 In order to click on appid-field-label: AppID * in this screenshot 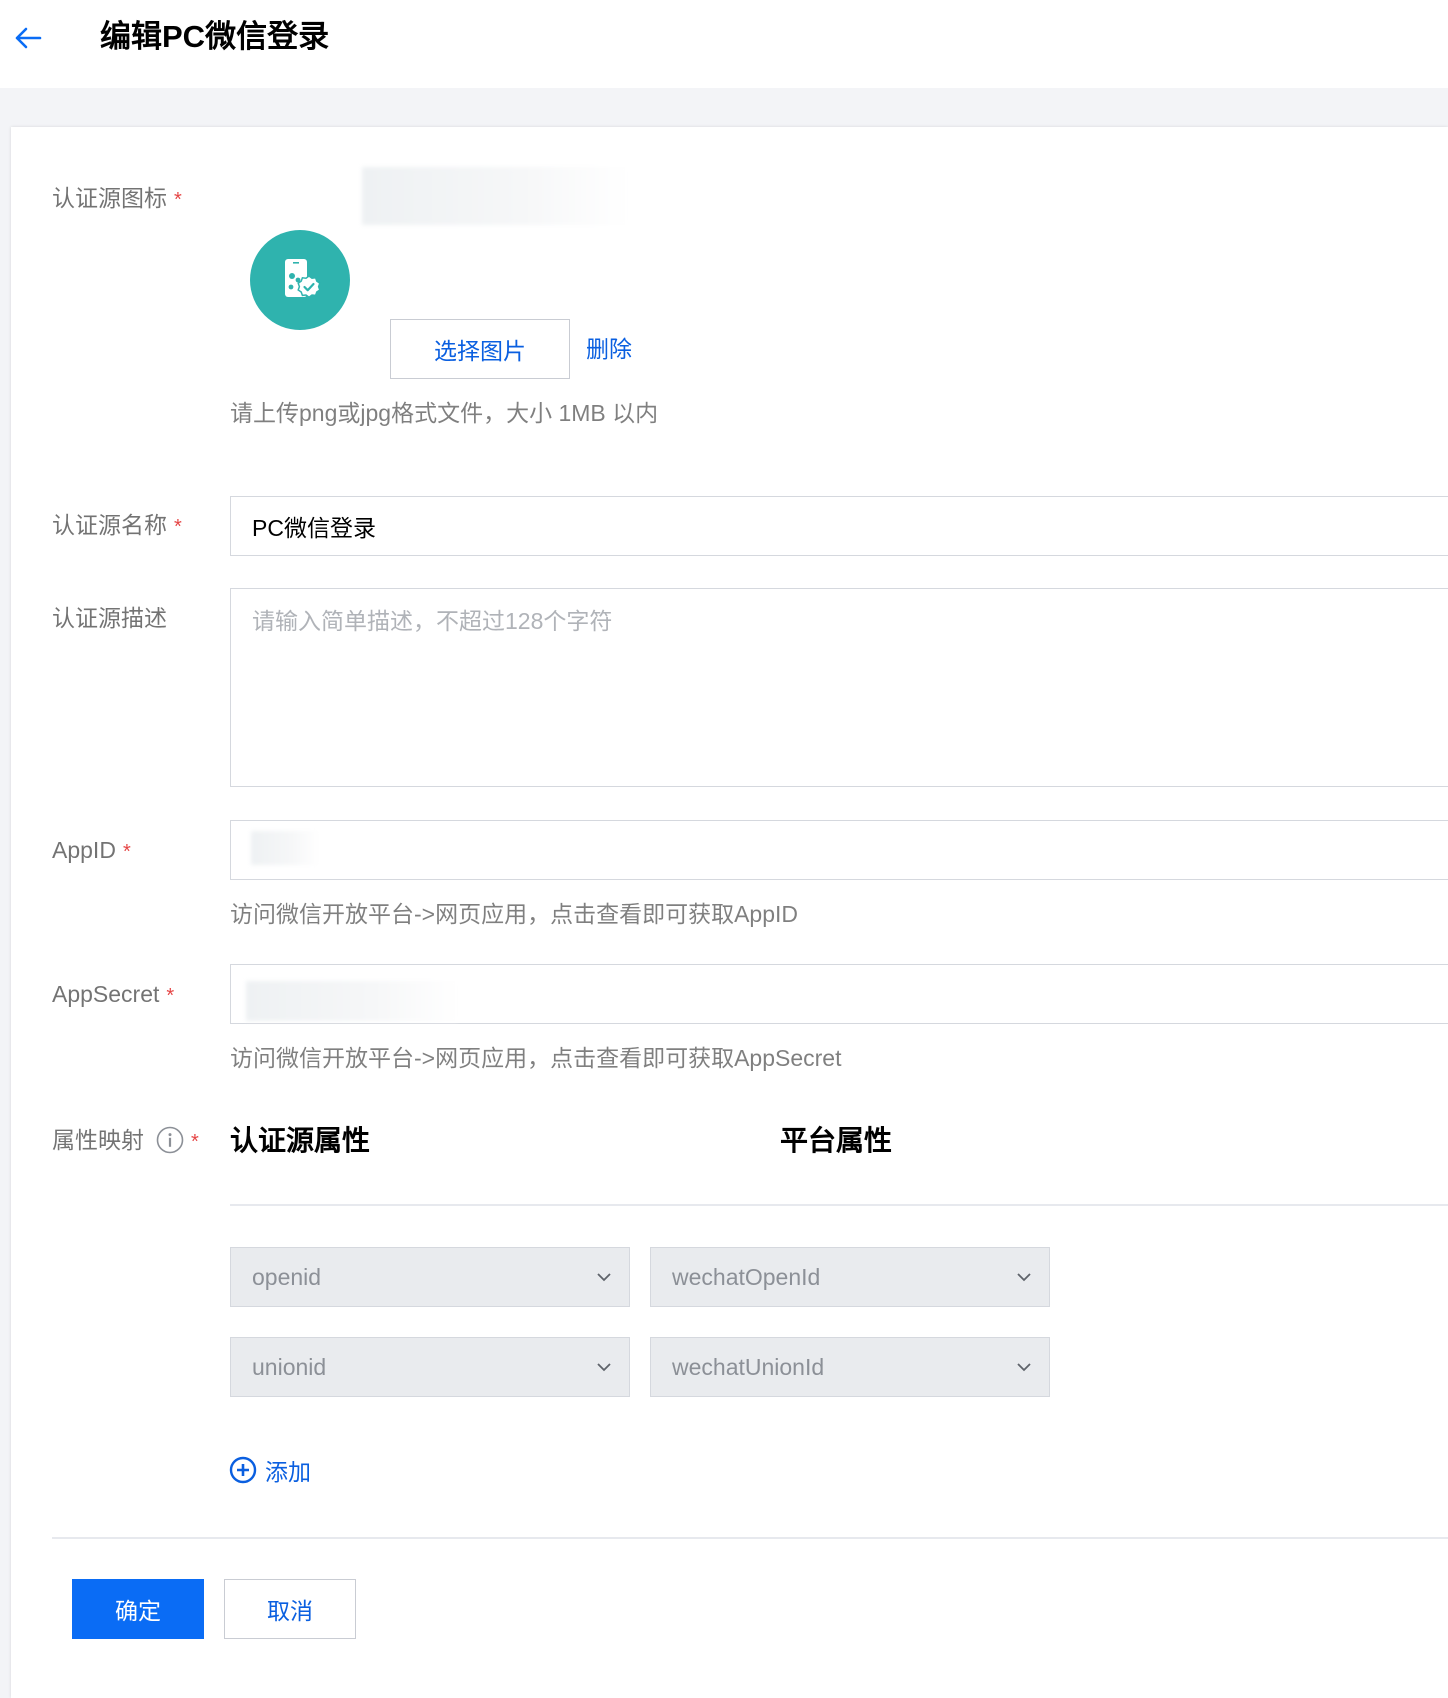, I will do `click(91, 850)`.